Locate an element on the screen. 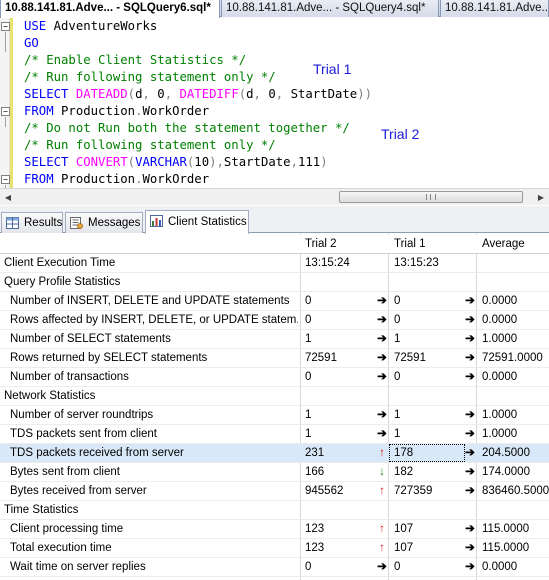 The width and height of the screenshot is (549, 580). stat-name: TDS packets sent from client is located at coordinates (83, 434).